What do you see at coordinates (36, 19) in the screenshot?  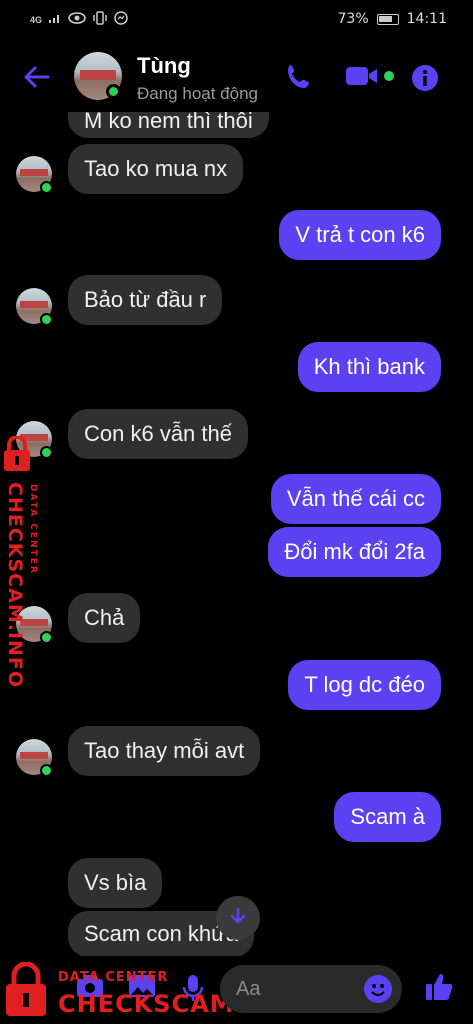 I see `network-indicator: 4G` at bounding box center [36, 19].